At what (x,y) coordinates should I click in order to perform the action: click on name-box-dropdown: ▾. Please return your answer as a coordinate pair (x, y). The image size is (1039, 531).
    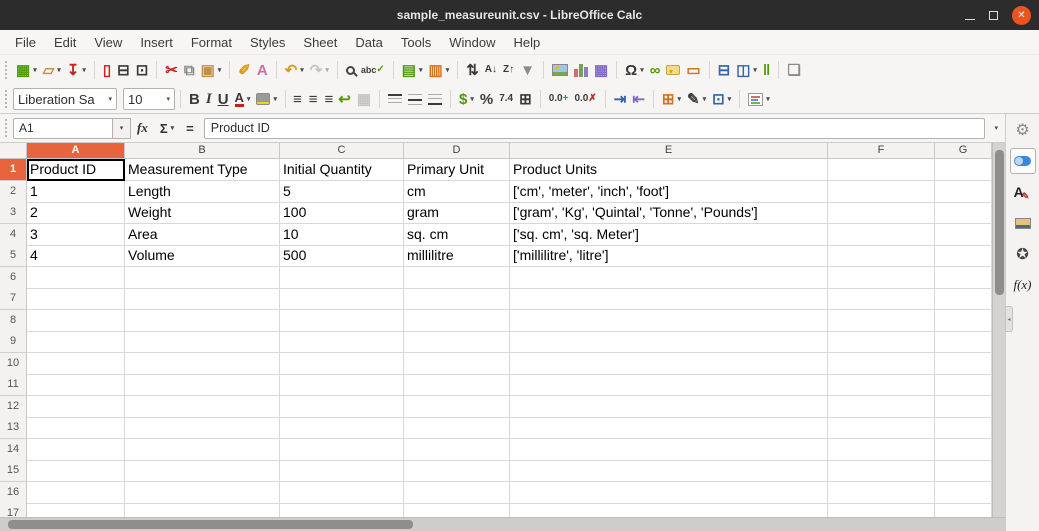
    Looking at the image, I should click on (122, 128).